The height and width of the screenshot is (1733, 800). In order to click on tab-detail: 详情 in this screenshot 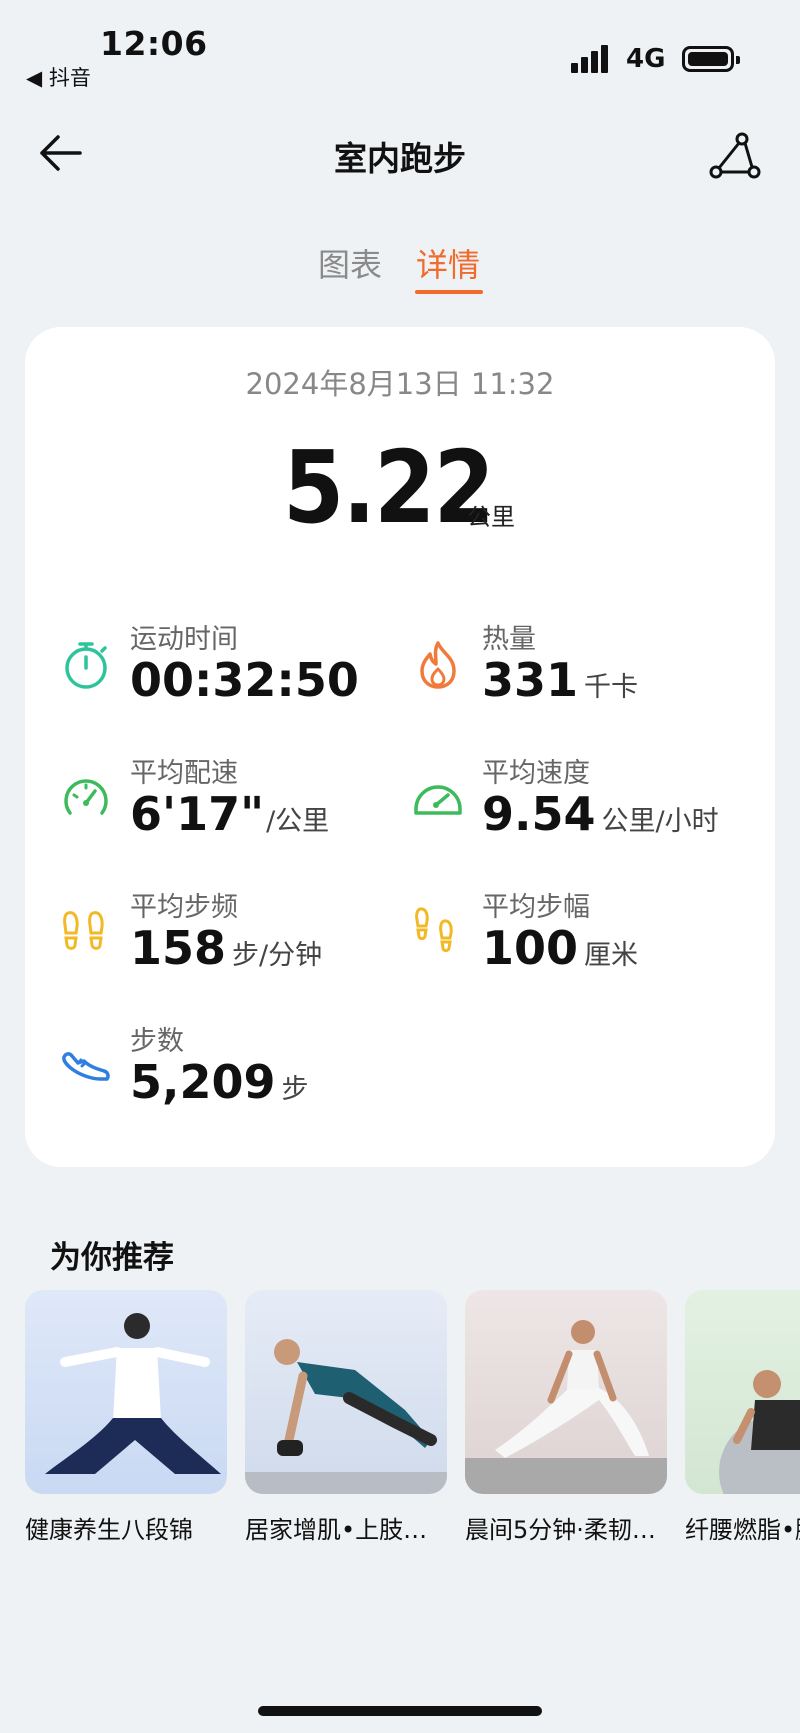, I will do `click(448, 263)`.